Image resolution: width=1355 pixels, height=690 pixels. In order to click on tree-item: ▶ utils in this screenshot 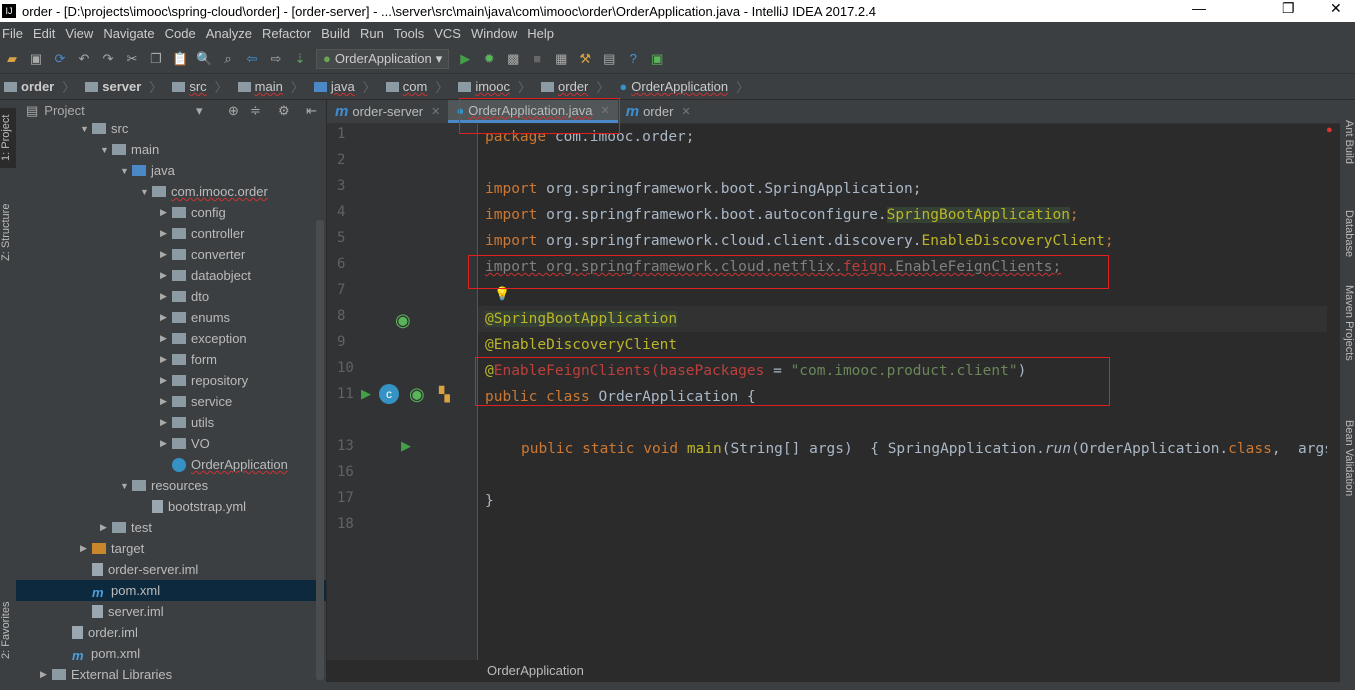, I will do `click(171, 422)`.